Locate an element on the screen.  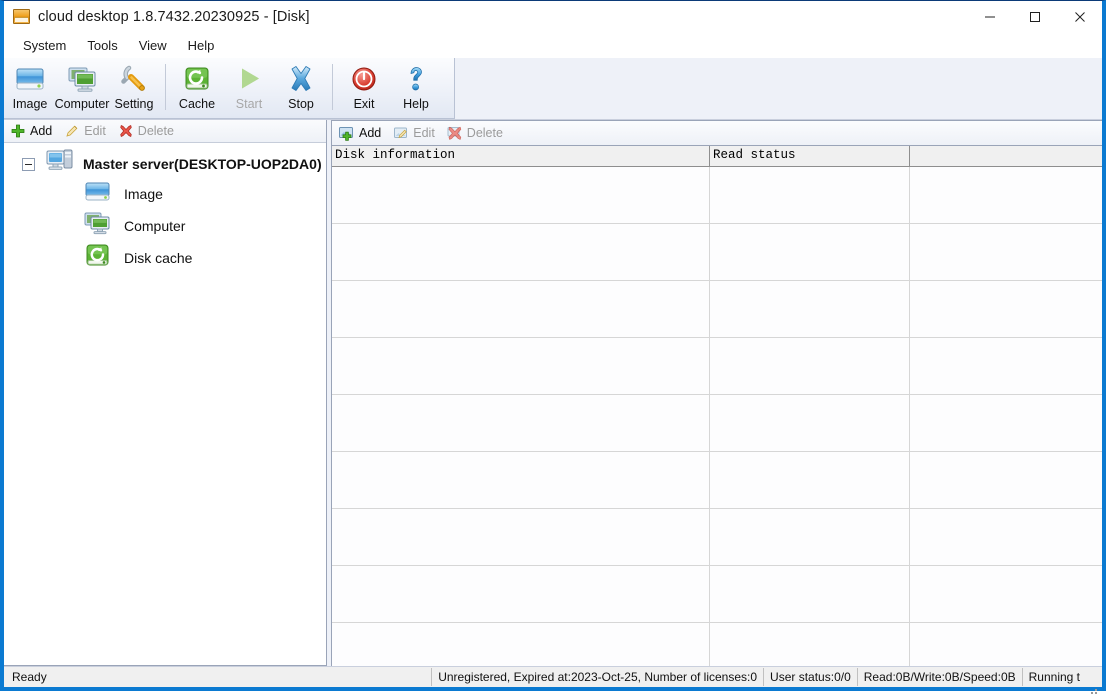
tree-pane-toolbar: Add Edit Delete is located at coordinates (165, 131).